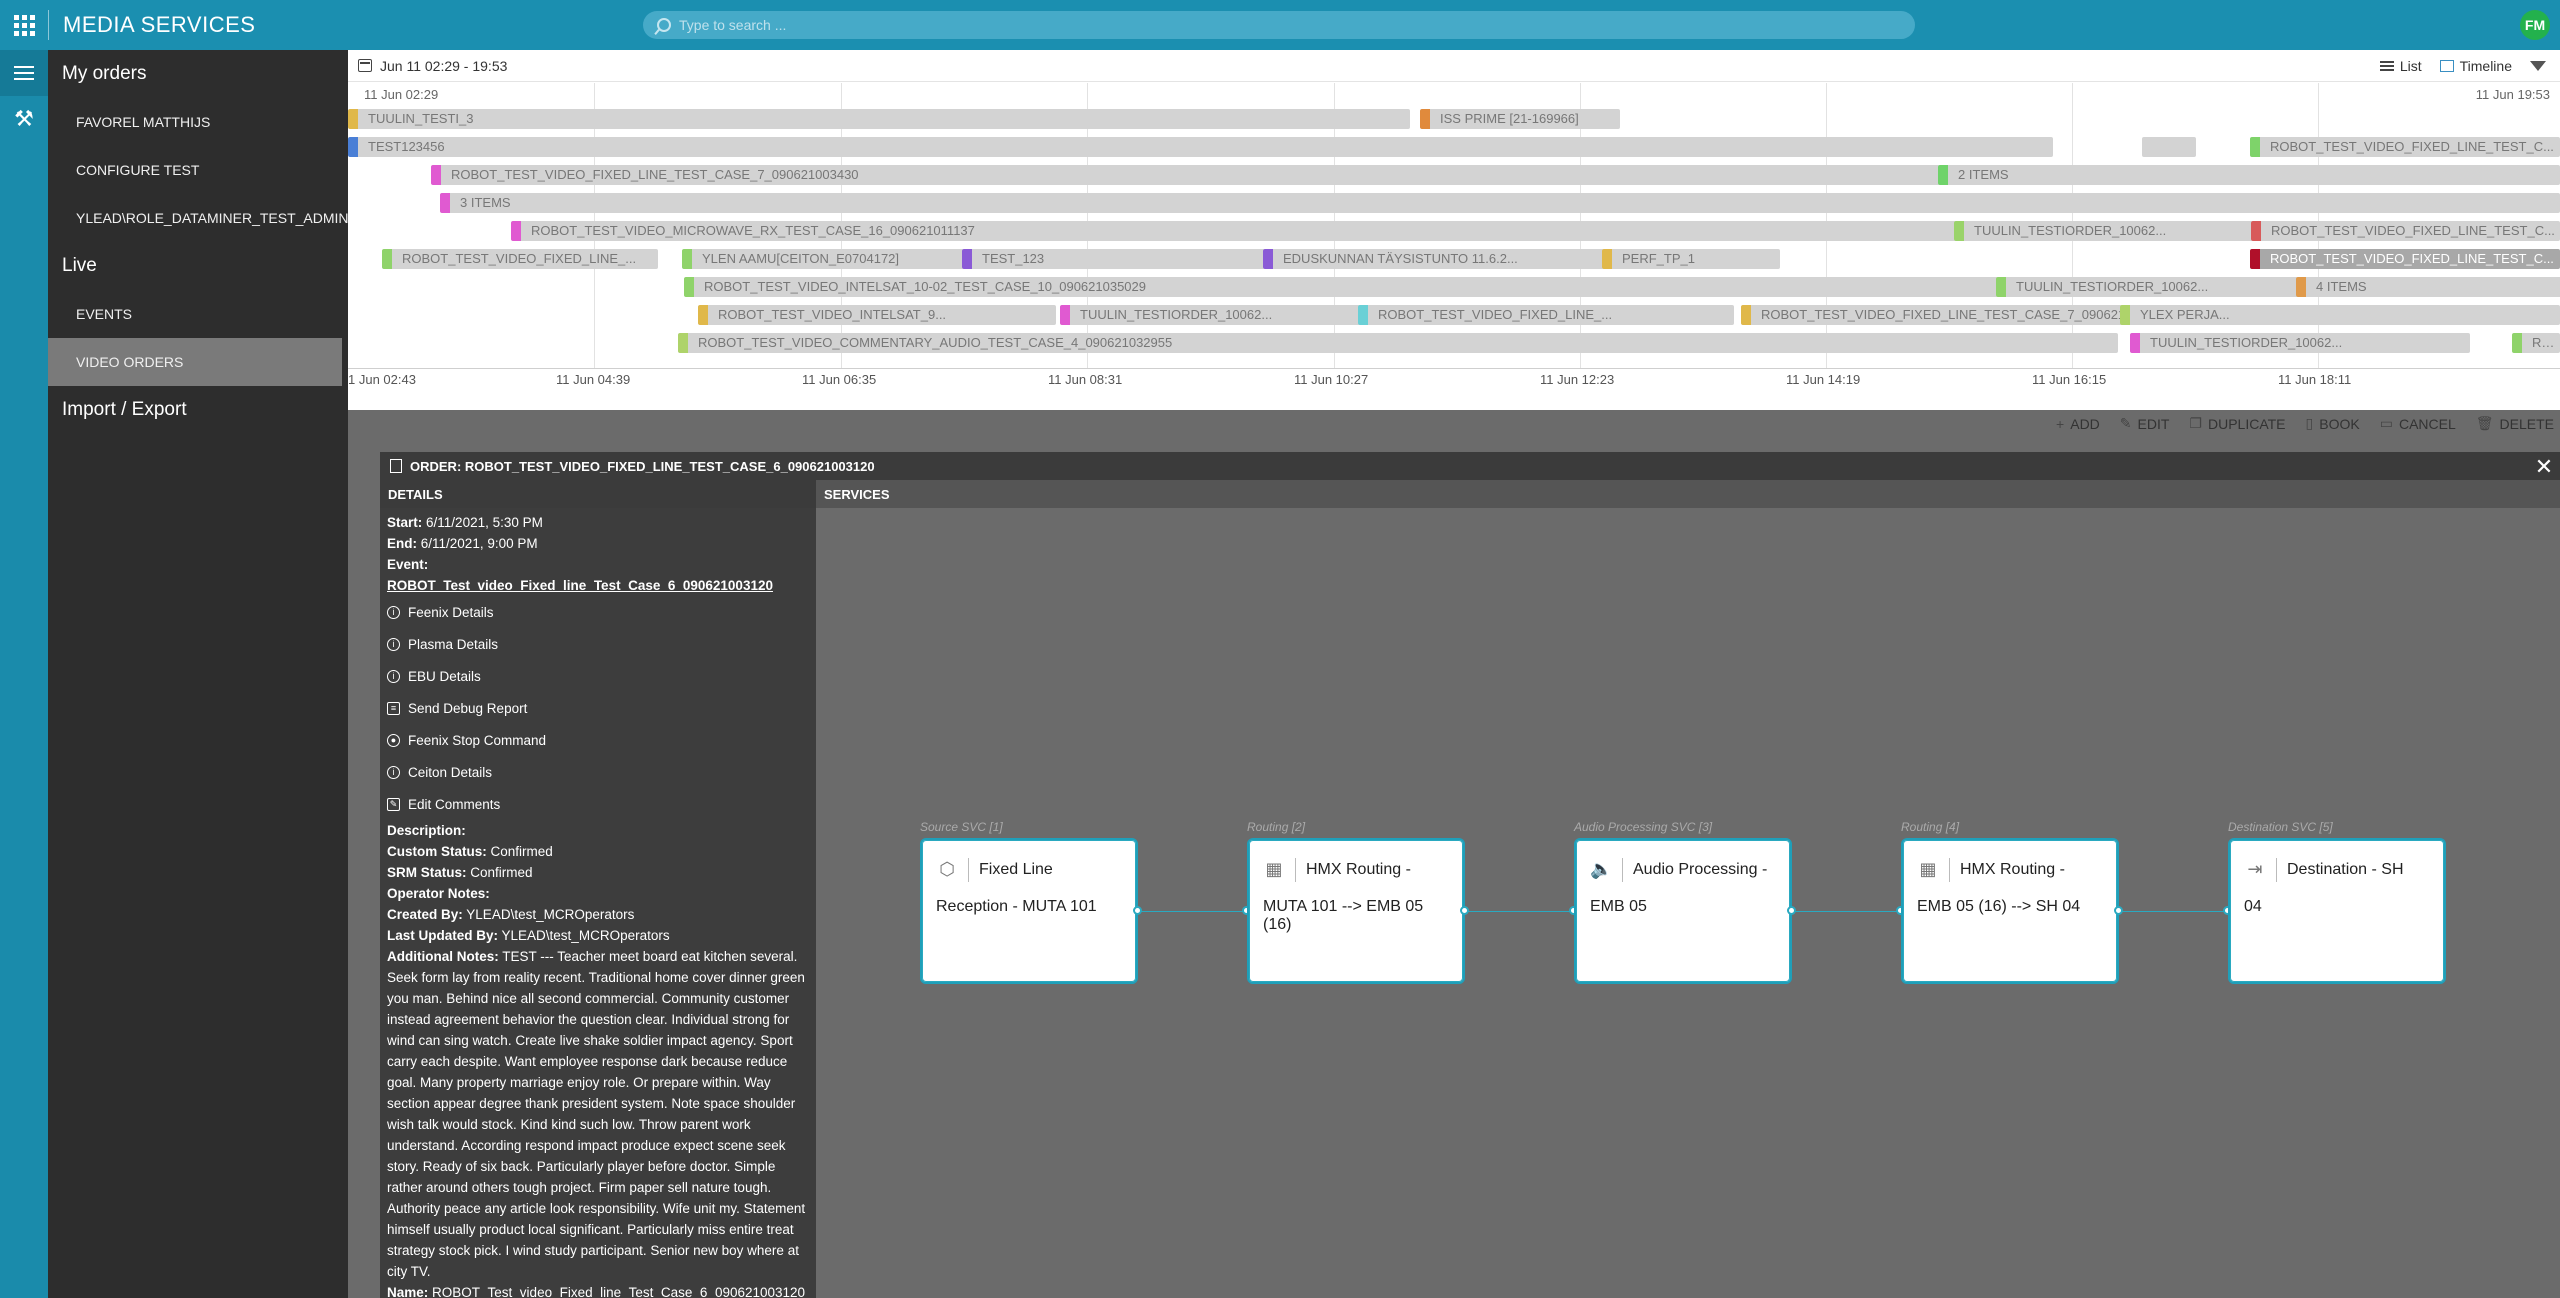 Image resolution: width=2560 pixels, height=1298 pixels. I want to click on sidebar-item-configure-test: CONFIGURE TEST, so click(198, 170).